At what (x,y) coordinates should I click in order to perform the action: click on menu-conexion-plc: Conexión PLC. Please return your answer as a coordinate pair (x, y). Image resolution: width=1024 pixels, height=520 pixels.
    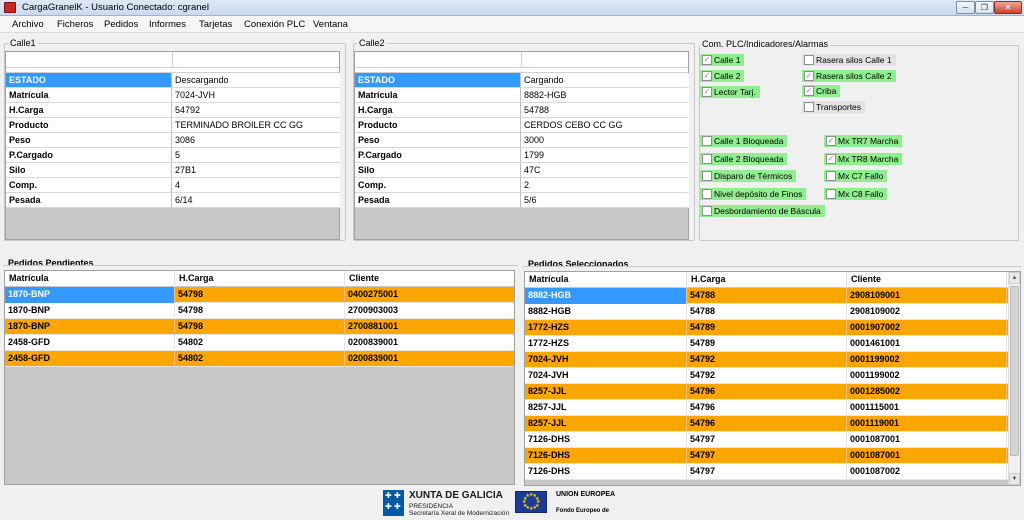
    Looking at the image, I should click on (274, 24).